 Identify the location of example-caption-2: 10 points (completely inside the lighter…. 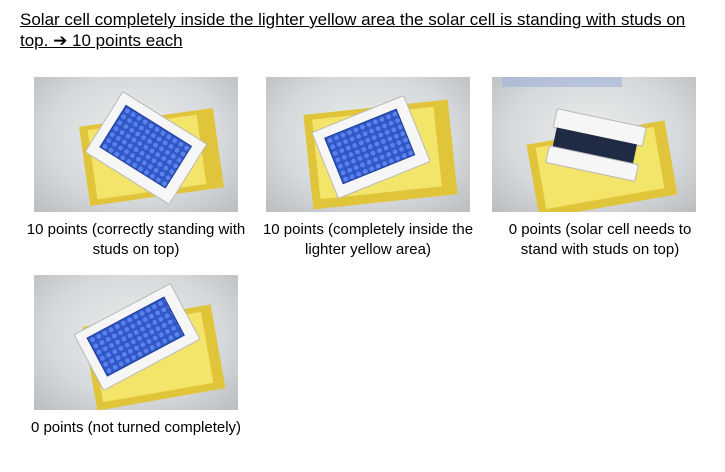
(368, 239).